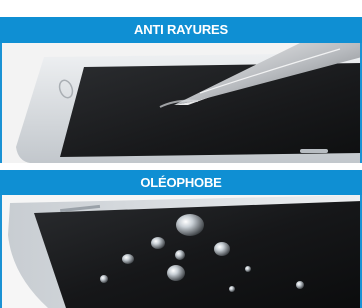 Image resolution: width=362 pixels, height=308 pixels. I want to click on phone-port, so click(314, 151).